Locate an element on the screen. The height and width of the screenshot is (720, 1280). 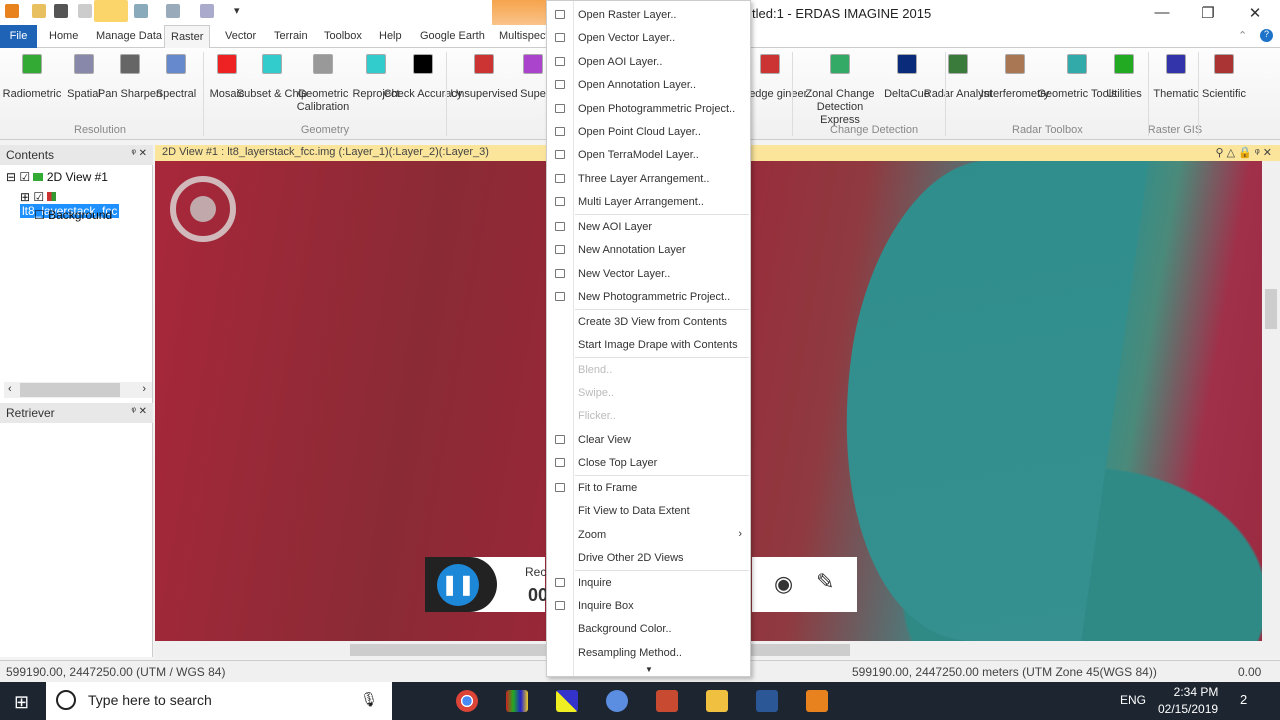
chromium-icon is located at coordinates (617, 701).